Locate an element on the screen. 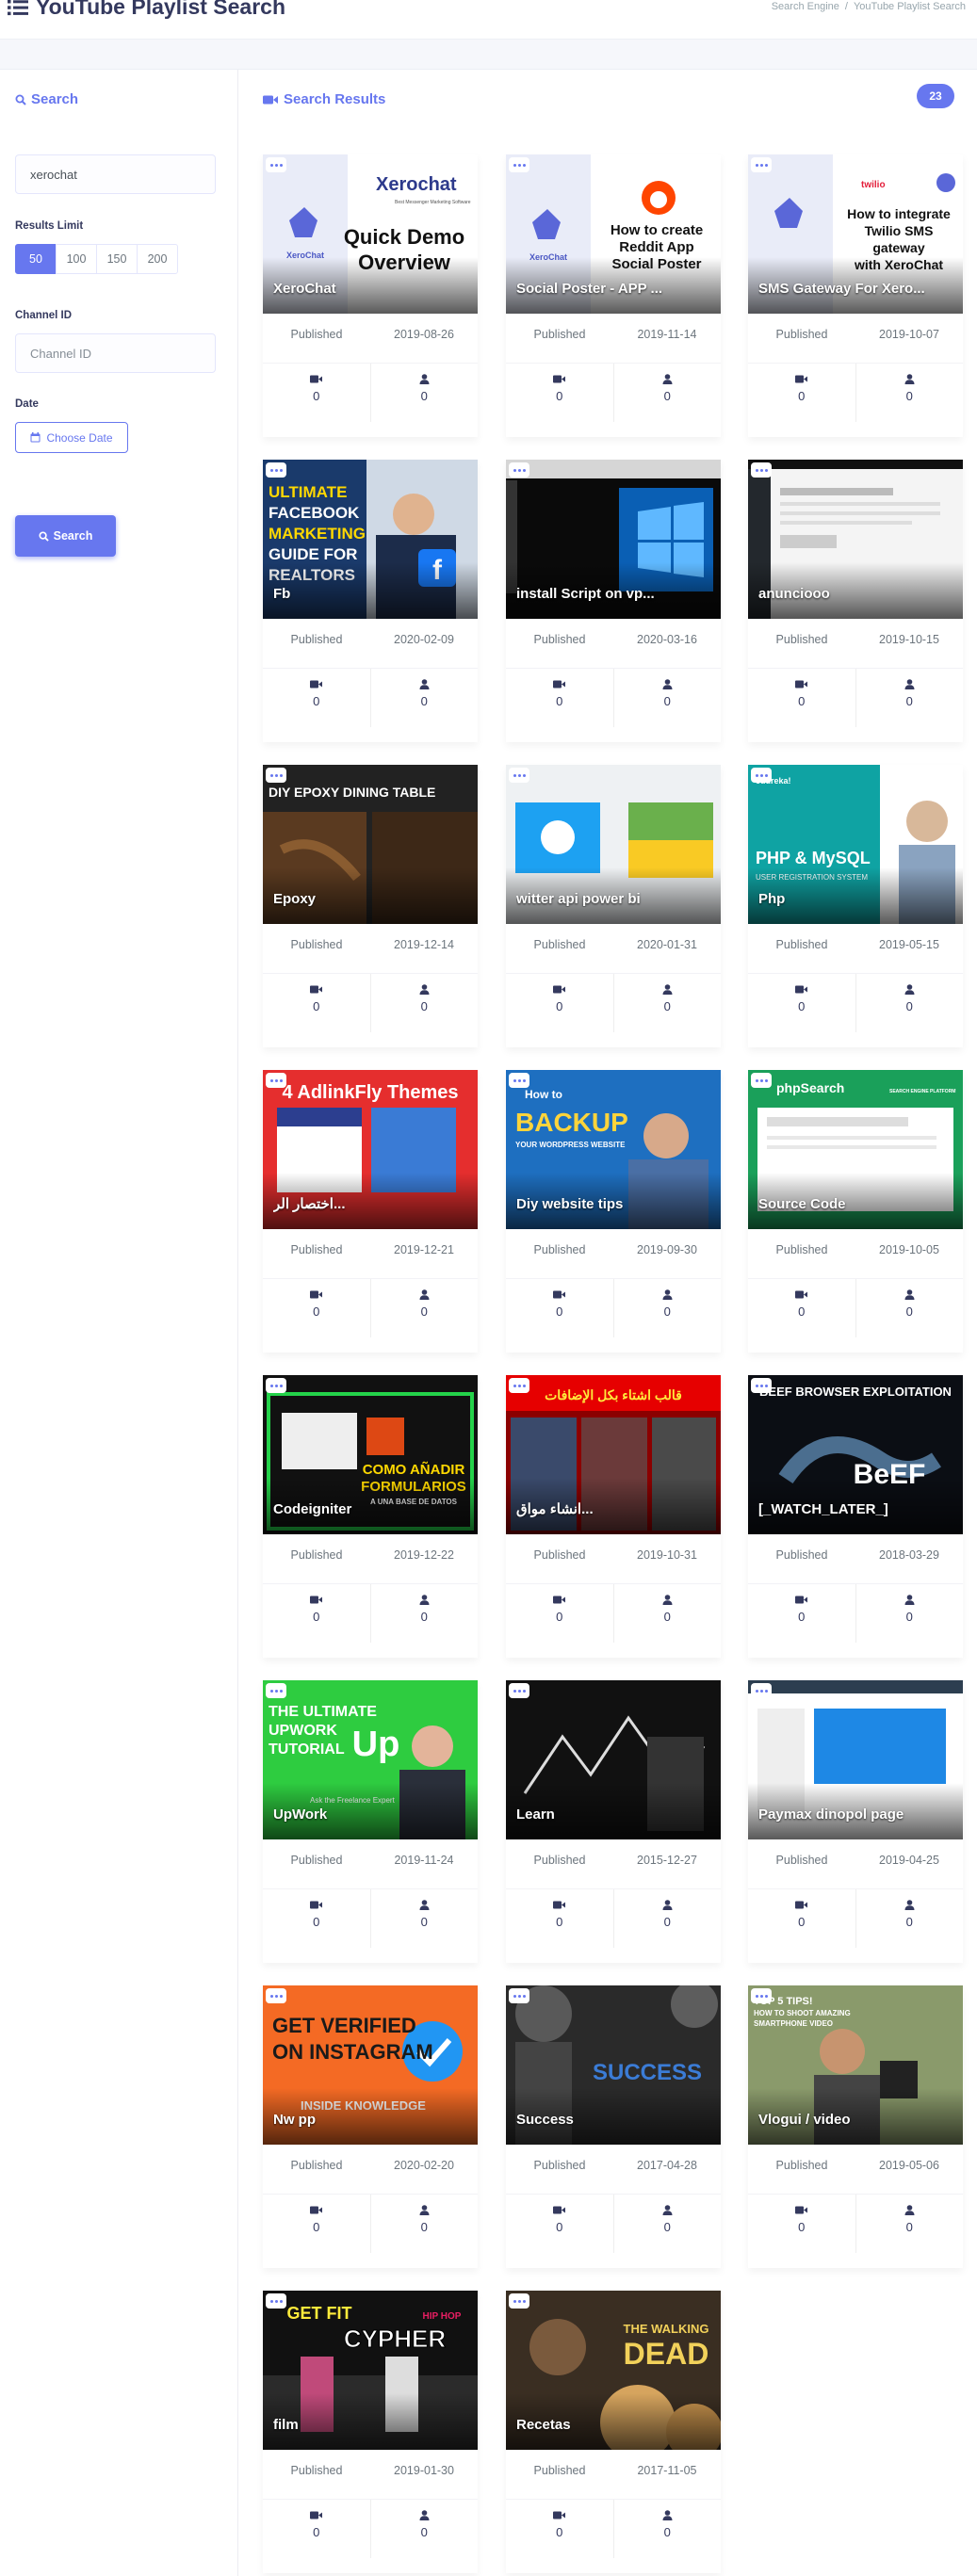 This screenshot has width=977, height=2576. video-thumbnail: witter api power bi is located at coordinates (613, 844).